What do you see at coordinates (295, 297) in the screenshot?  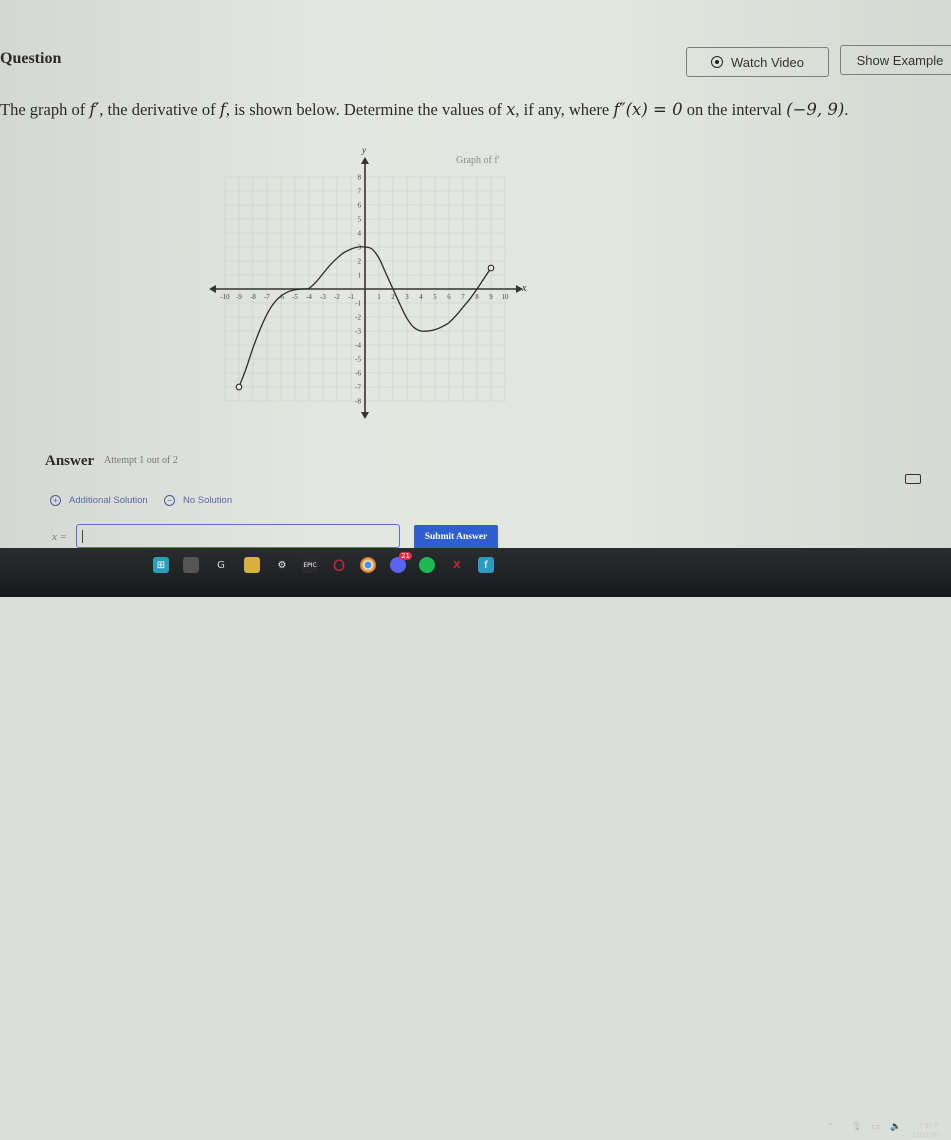 I see `x-tick-label: -5` at bounding box center [295, 297].